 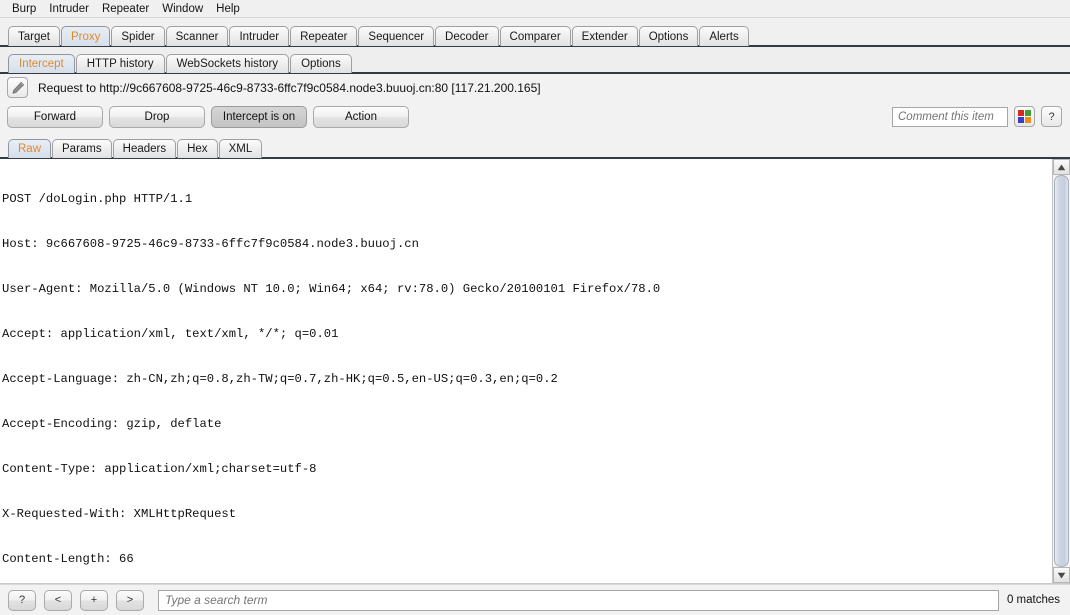 I want to click on search-input, so click(x=578, y=600).